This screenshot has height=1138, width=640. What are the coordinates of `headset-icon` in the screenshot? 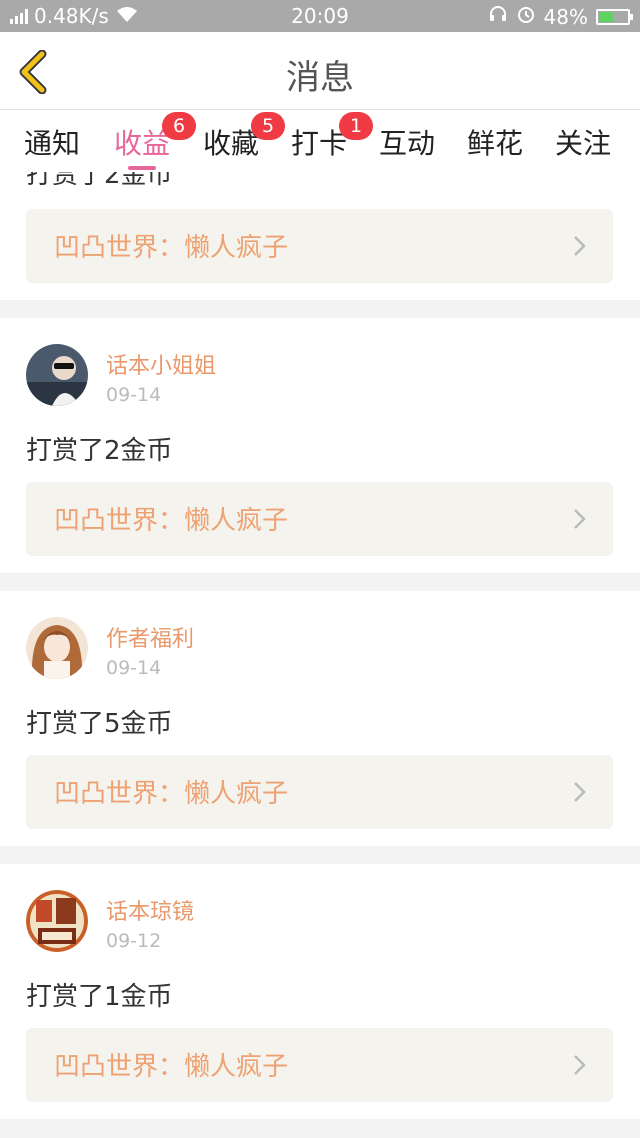 It's located at (498, 16).